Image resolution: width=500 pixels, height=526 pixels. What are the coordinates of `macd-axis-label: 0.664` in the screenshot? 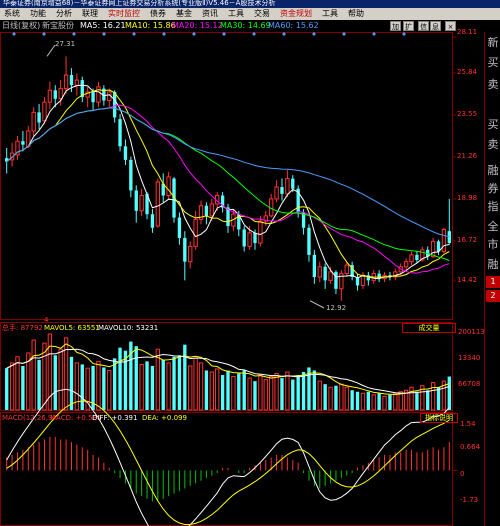 It's located at (470, 447).